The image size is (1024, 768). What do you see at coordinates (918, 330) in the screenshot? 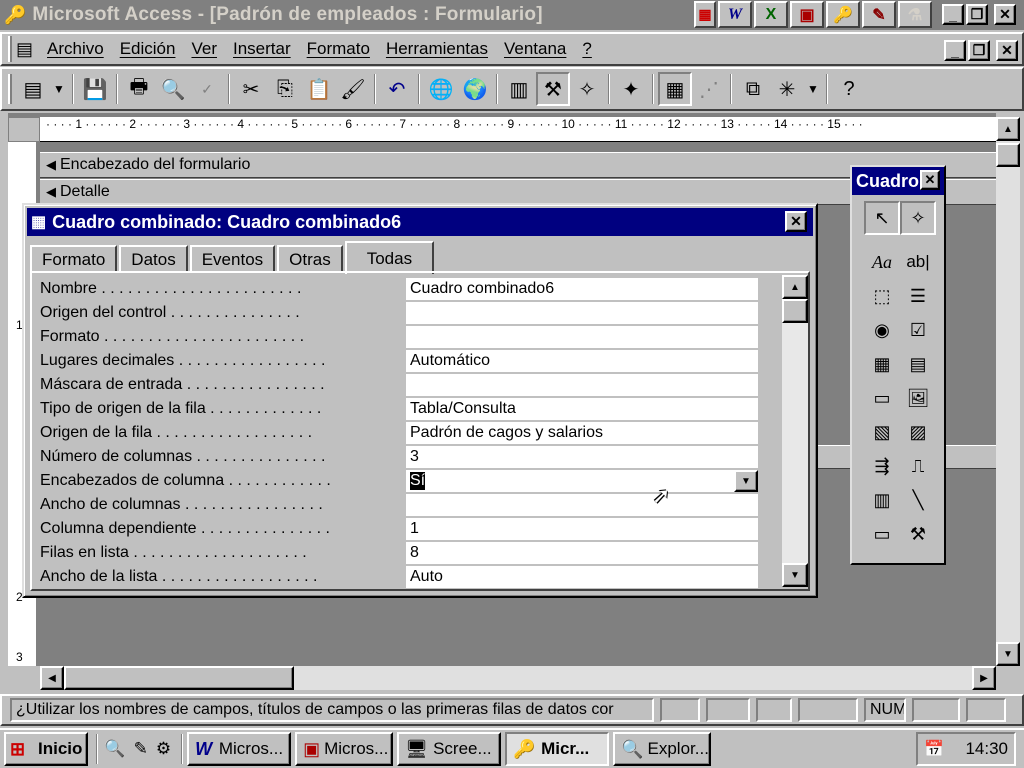
I see `checkbox-icon: ☑` at bounding box center [918, 330].